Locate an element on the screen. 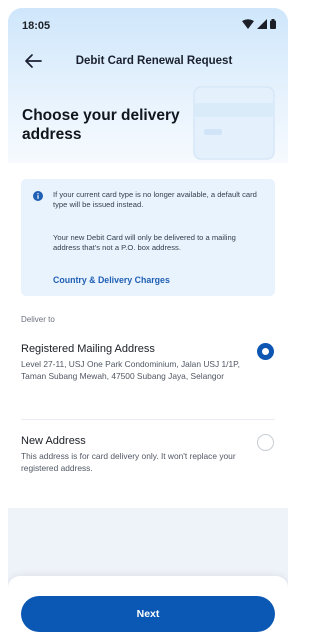 Image resolution: width=320 pixels, height=641 pixels. radio-selected is located at coordinates (265, 351).